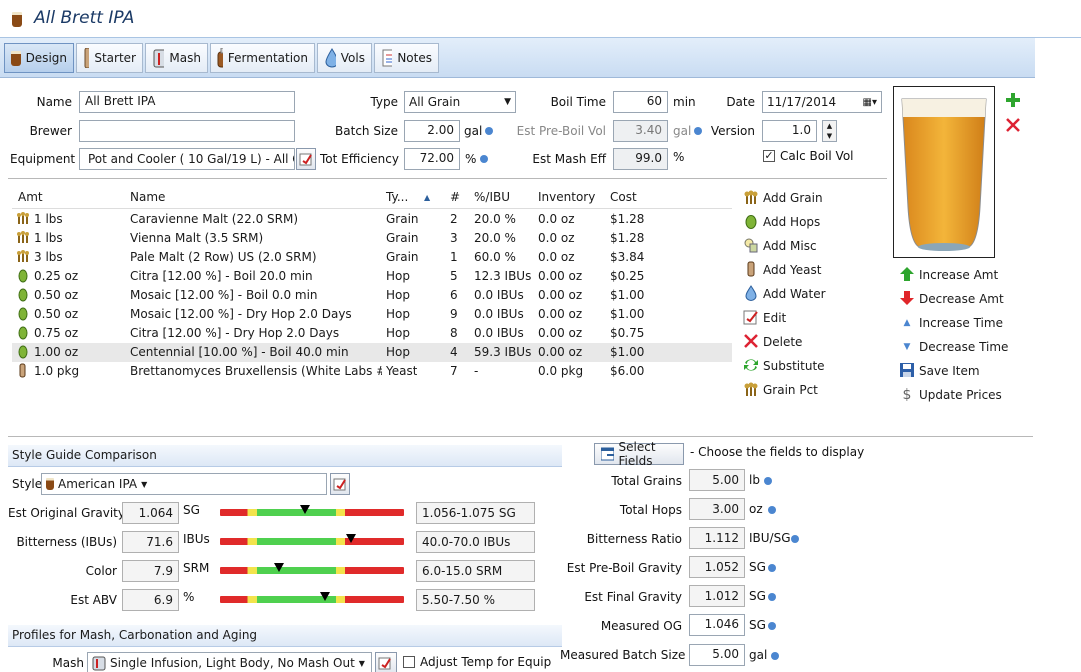  I want to click on number-cell: 1, so click(454, 257).